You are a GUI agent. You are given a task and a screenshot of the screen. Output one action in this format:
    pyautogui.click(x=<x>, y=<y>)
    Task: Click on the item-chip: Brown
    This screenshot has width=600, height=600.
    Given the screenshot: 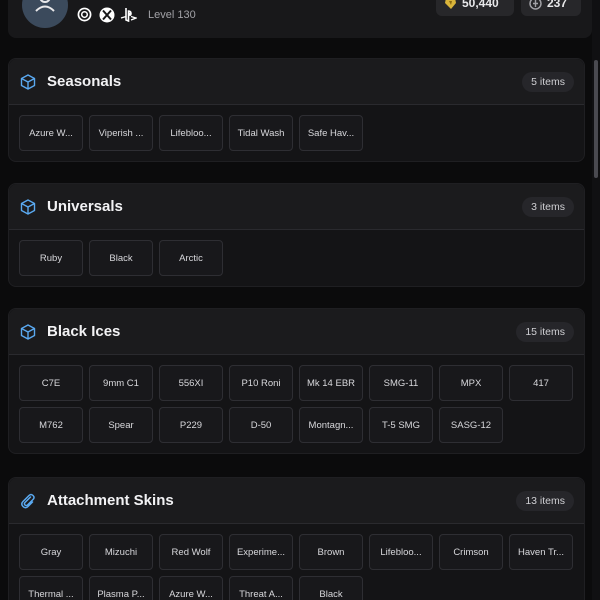 What is the action you would take?
    pyautogui.click(x=331, y=552)
    